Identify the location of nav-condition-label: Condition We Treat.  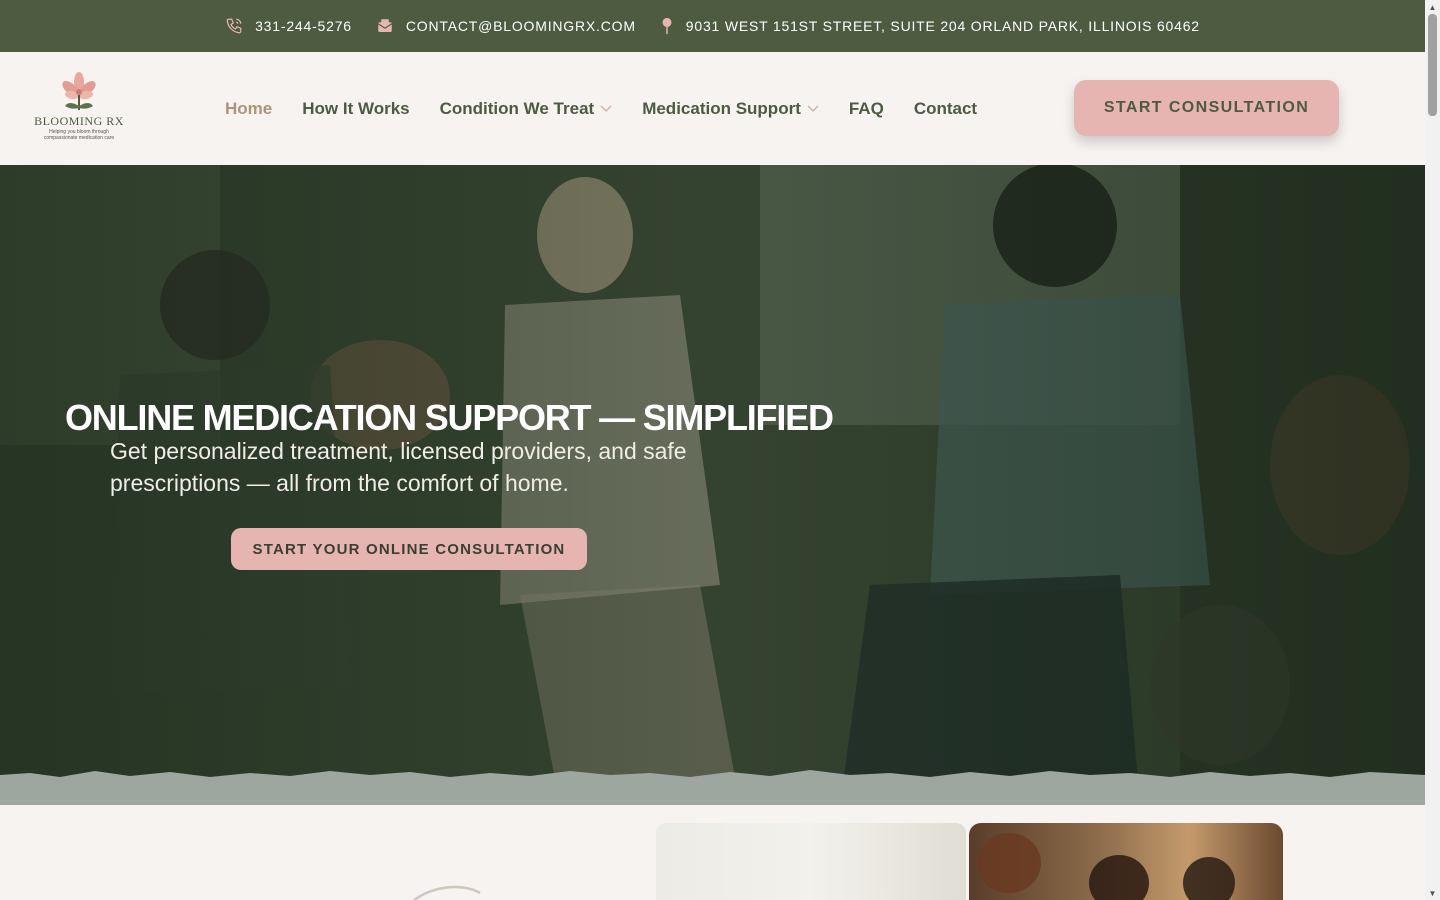
(517, 108).